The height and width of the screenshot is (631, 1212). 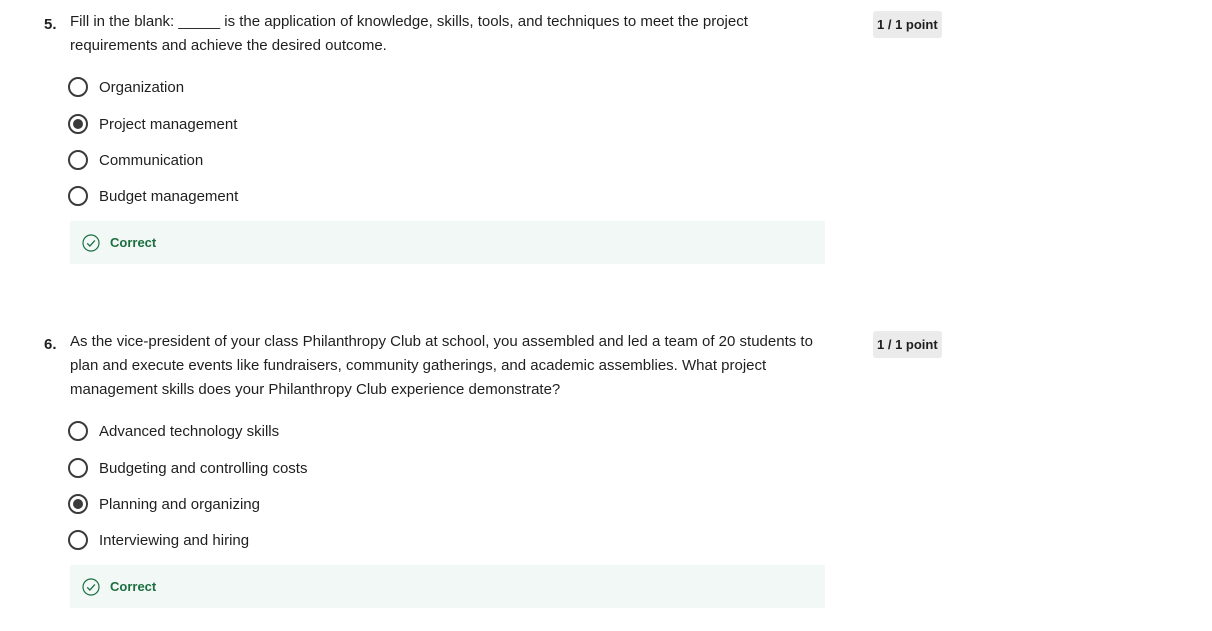 What do you see at coordinates (189, 431) in the screenshot?
I see `option-label: Advanced technology skills` at bounding box center [189, 431].